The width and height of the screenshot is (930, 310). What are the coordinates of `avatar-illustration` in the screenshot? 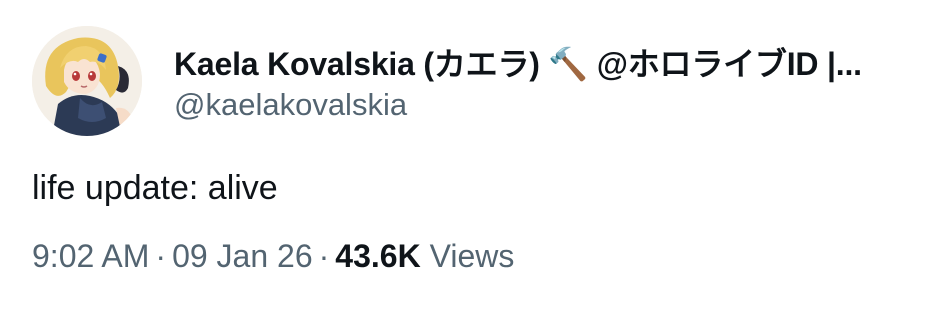 It's located at (87, 81).